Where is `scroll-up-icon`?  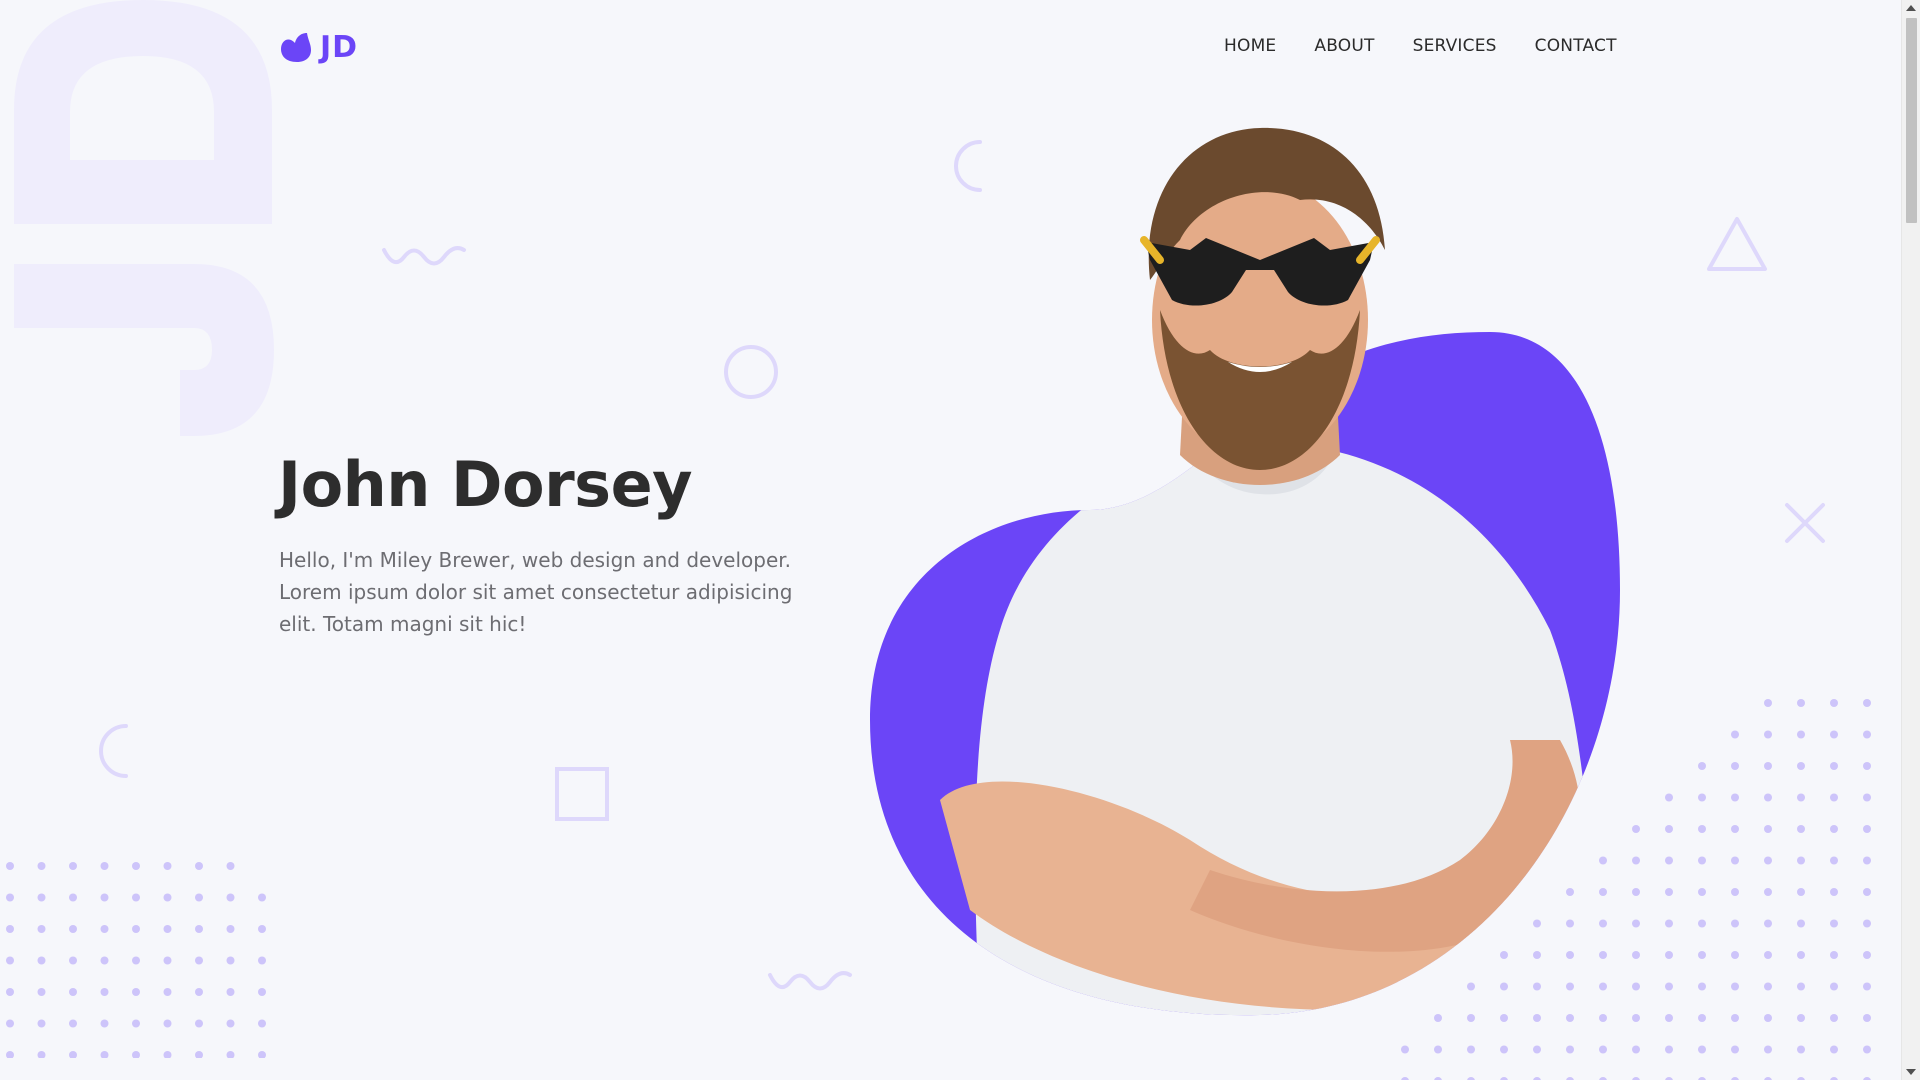 scroll-up-icon is located at coordinates (1911, 8).